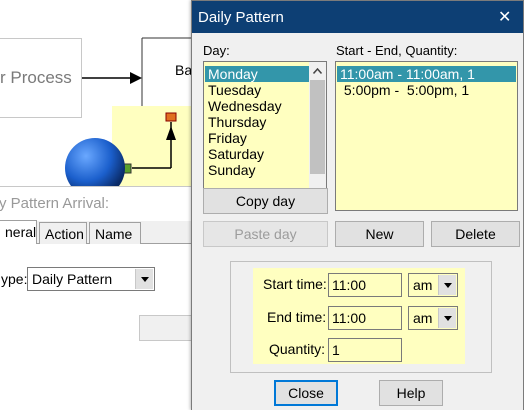 This screenshot has width=524, height=410. I want to click on tab-action: Action, so click(63, 233).